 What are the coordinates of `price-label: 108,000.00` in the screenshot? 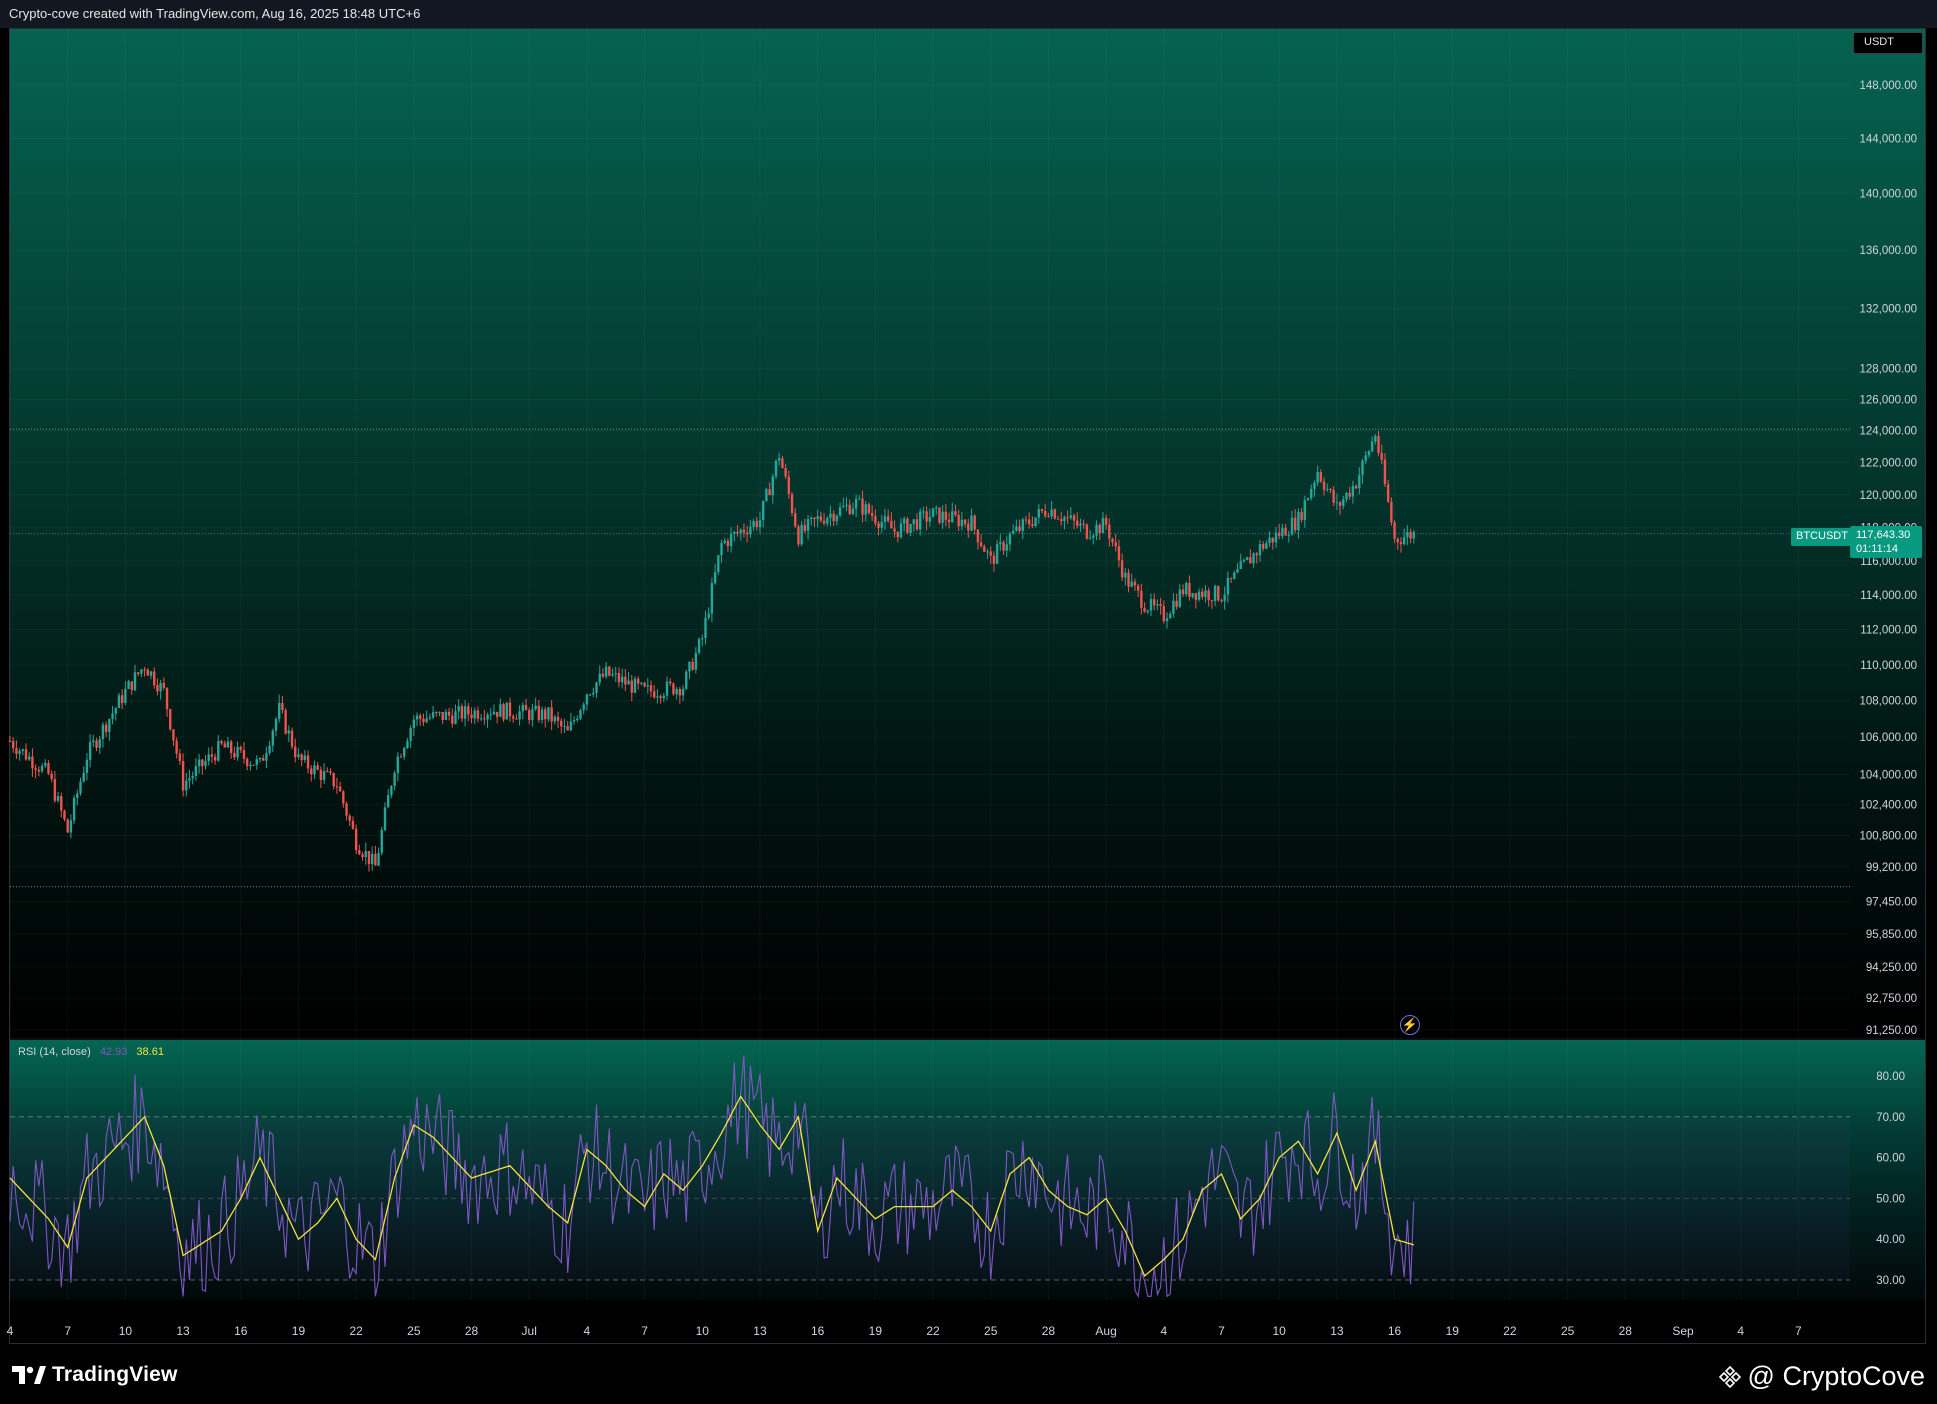 It's located at (1888, 702).